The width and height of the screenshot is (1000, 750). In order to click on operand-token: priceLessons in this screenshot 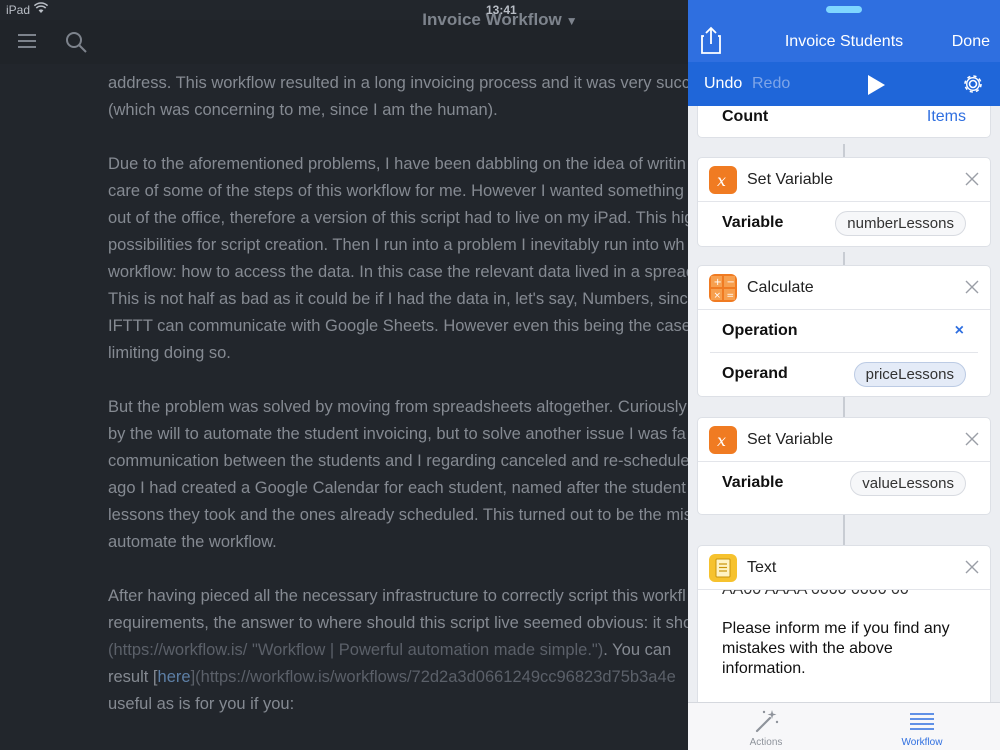, I will do `click(909, 374)`.